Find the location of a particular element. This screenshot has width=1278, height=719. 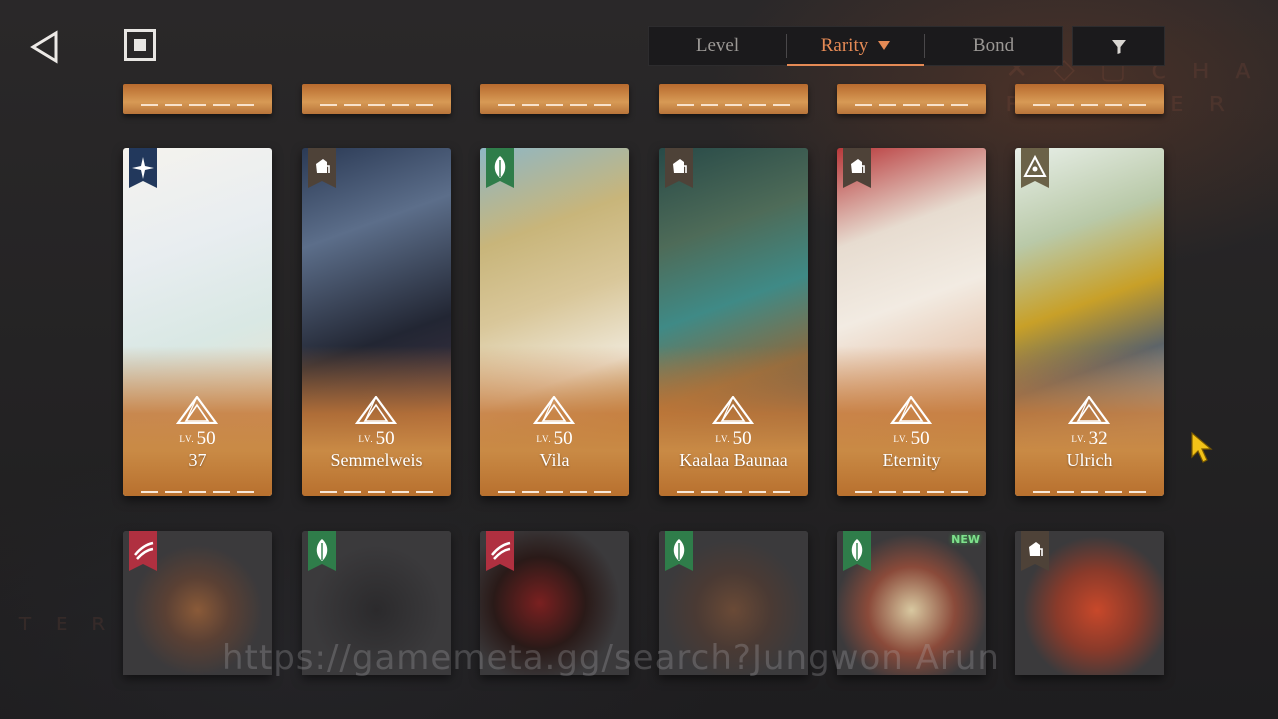

filter-button is located at coordinates (1118, 46).